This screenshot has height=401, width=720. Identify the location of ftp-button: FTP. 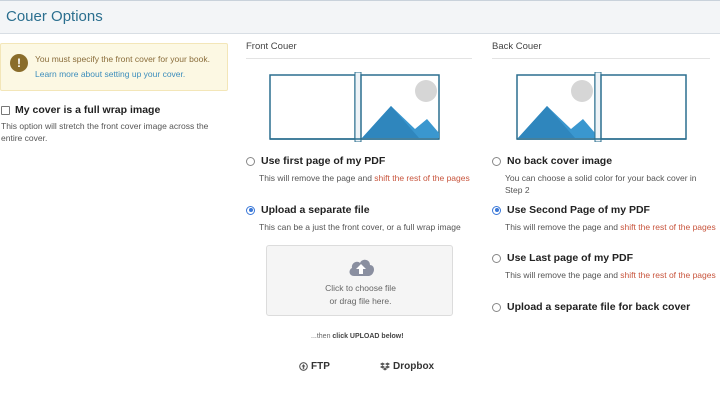
(314, 366).